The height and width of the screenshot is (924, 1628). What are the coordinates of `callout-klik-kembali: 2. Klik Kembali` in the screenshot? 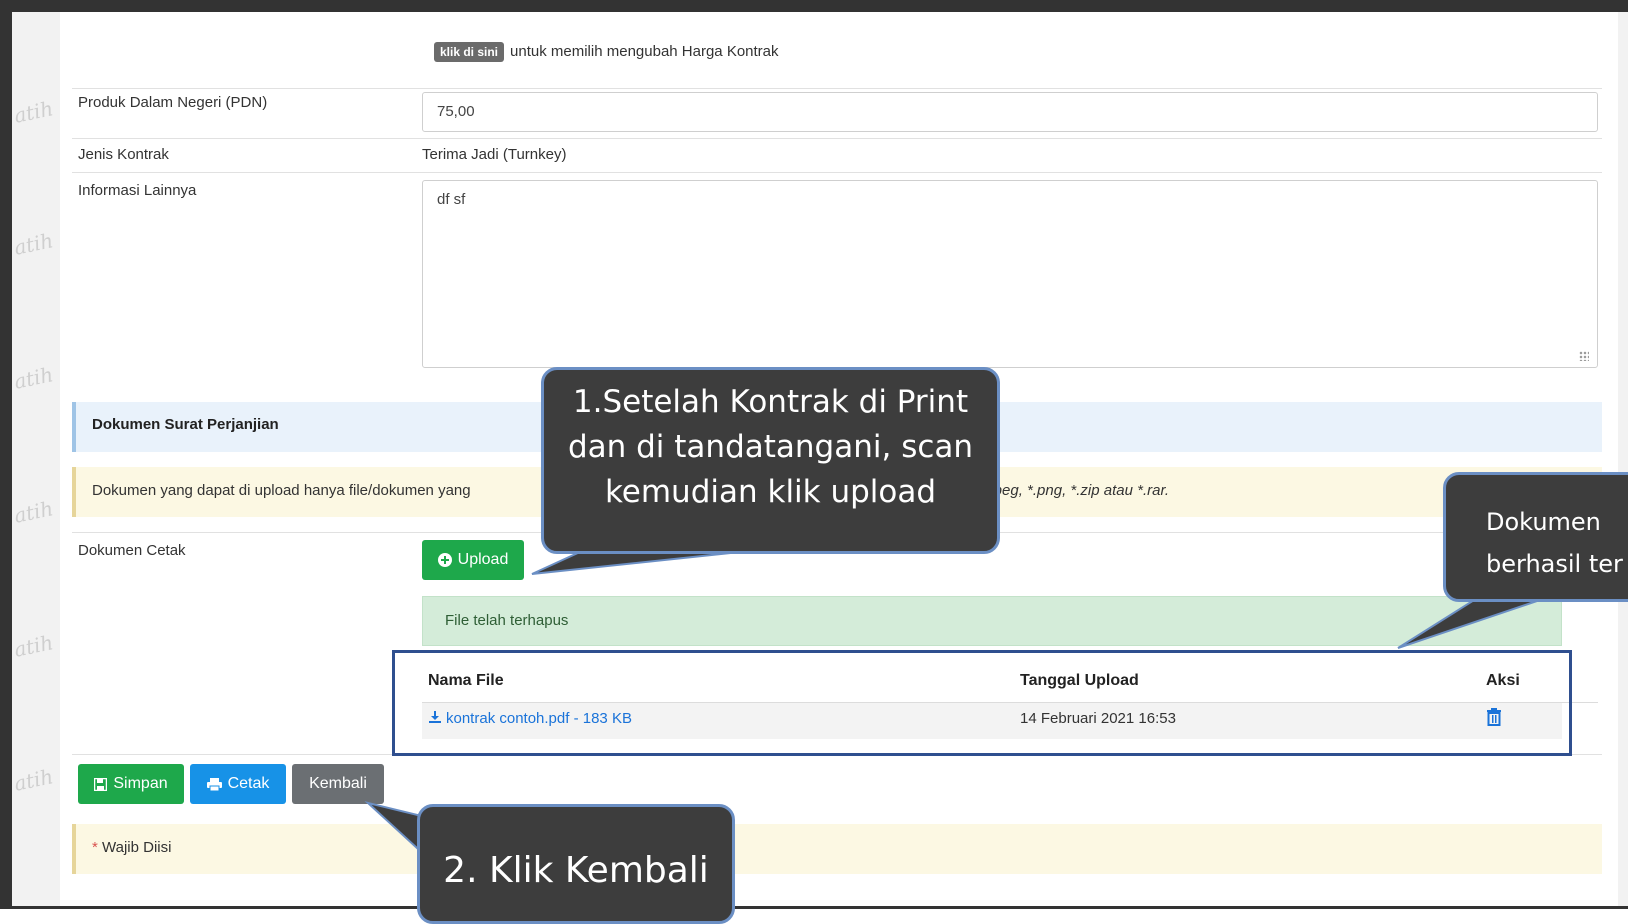 It's located at (576, 864).